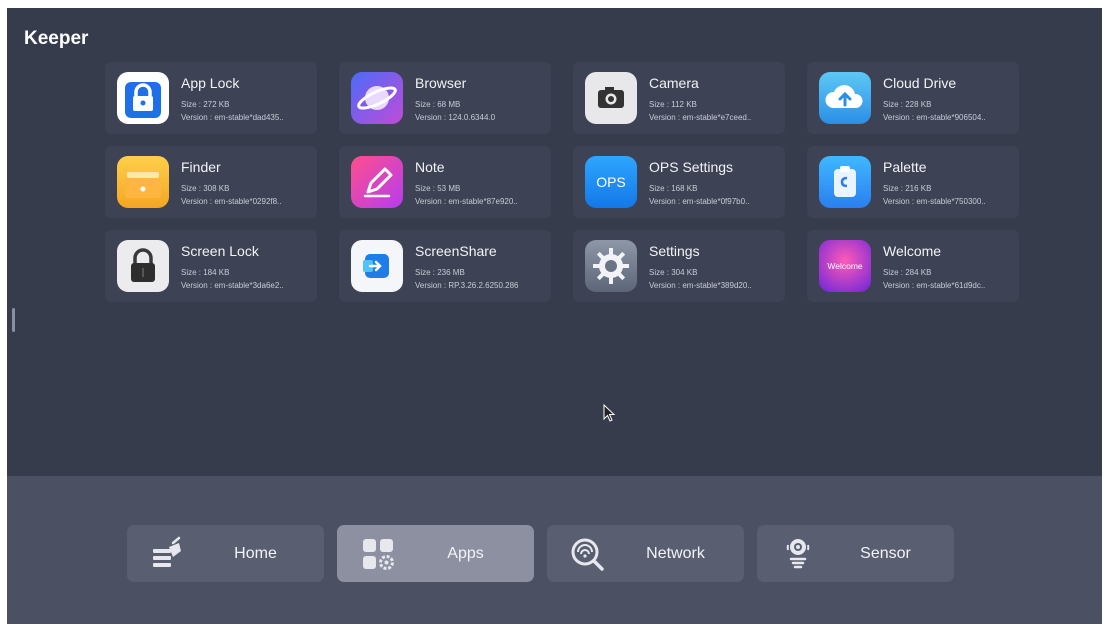 The width and height of the screenshot is (1105, 628). Describe the element at coordinates (885, 553) in the screenshot. I see `nav-sensor-label: Sensor` at that location.